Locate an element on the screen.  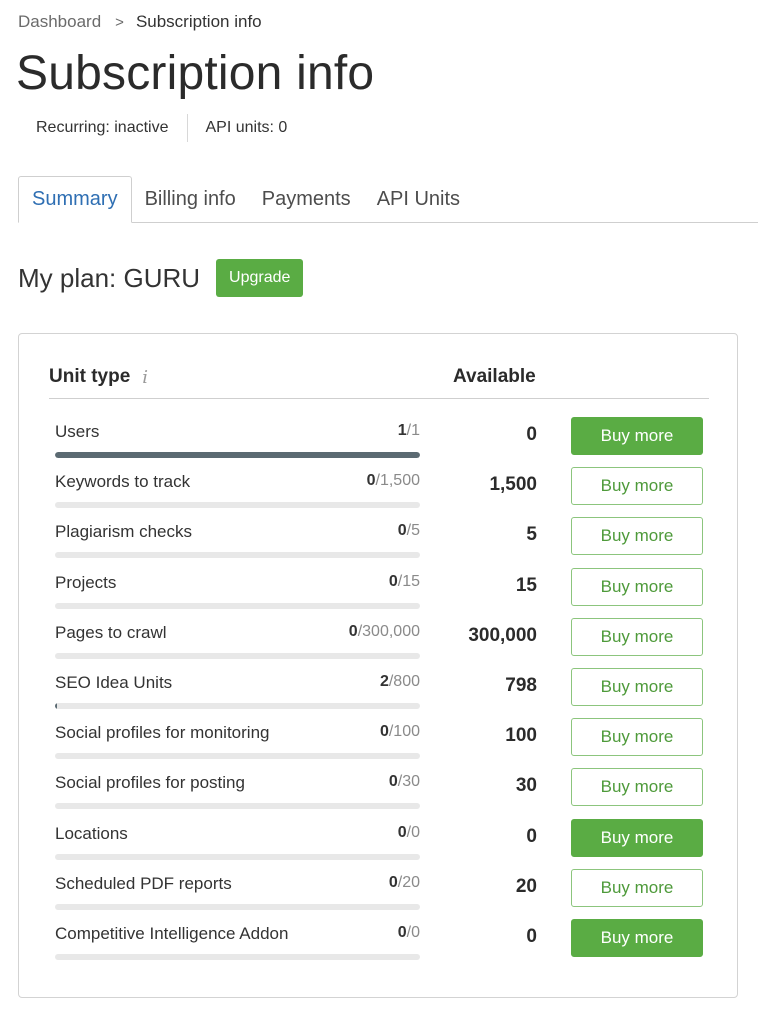
table-row: Scheduled PDF reports 0/20 20 Buy more is located at coordinates (380, 895).